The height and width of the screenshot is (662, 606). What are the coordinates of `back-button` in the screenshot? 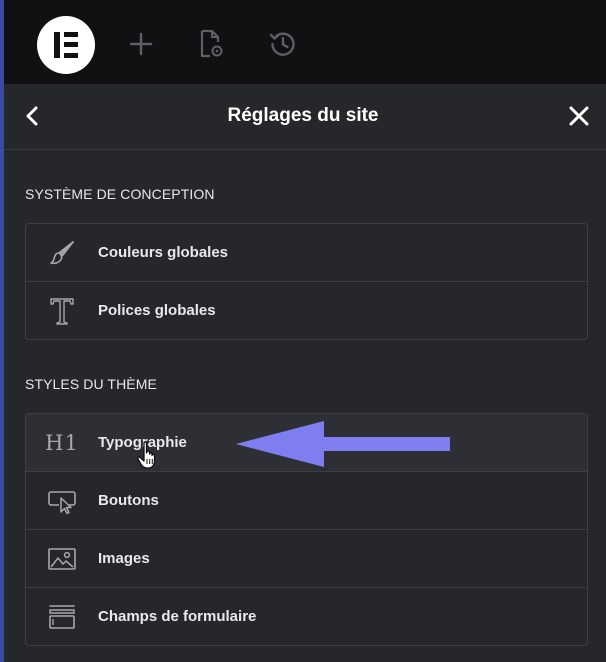 It's located at (32, 116).